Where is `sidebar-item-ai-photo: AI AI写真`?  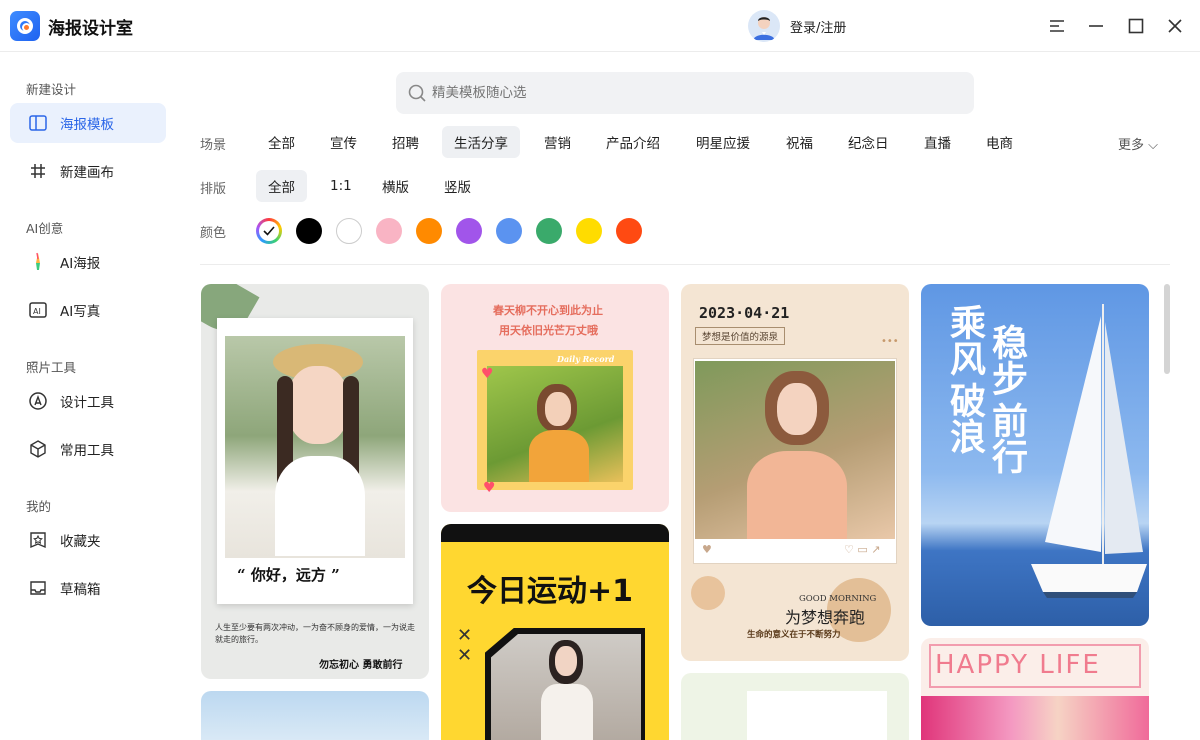
sidebar-item-ai-photo: AI AI写真 is located at coordinates (88, 310).